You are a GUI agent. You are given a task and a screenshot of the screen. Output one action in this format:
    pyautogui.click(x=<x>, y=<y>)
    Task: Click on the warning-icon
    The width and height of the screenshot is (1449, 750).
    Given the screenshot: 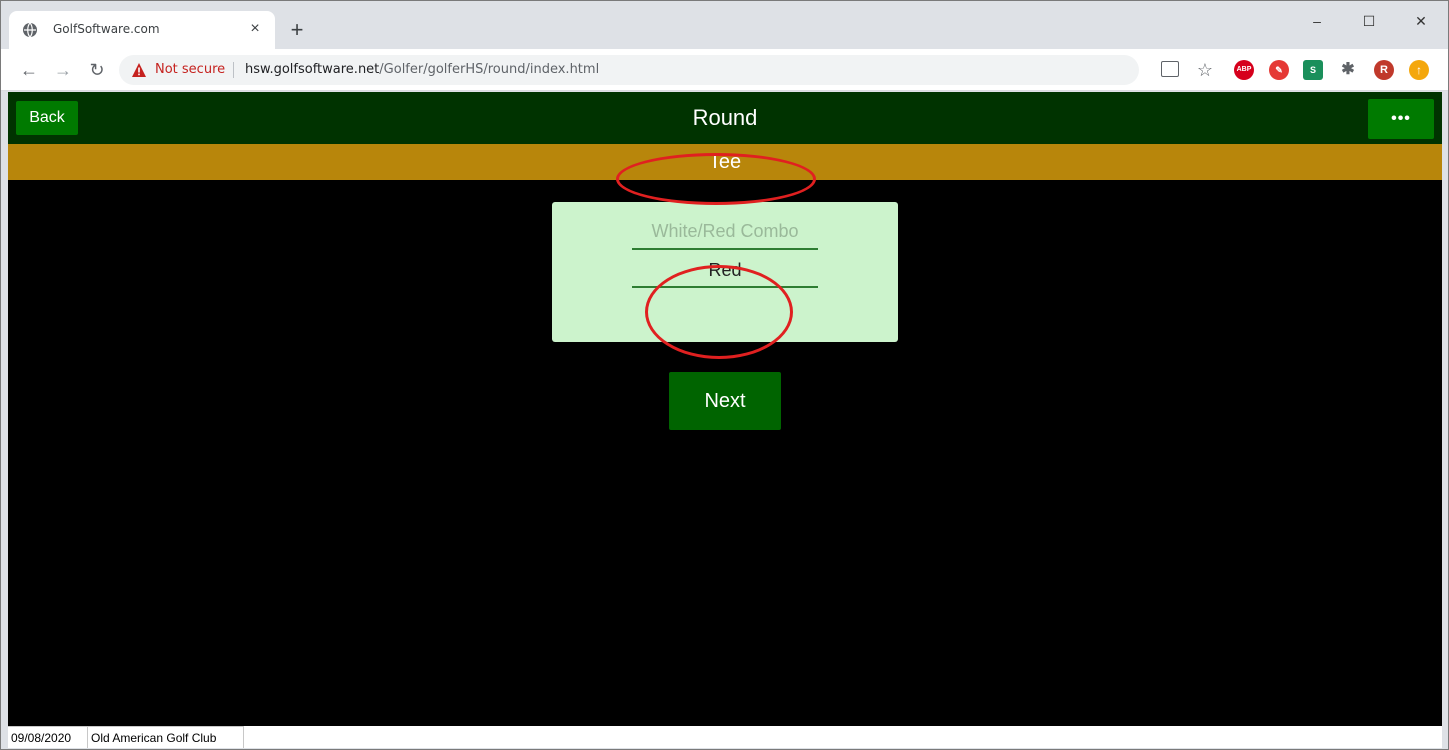 What is the action you would take?
    pyautogui.click(x=139, y=70)
    